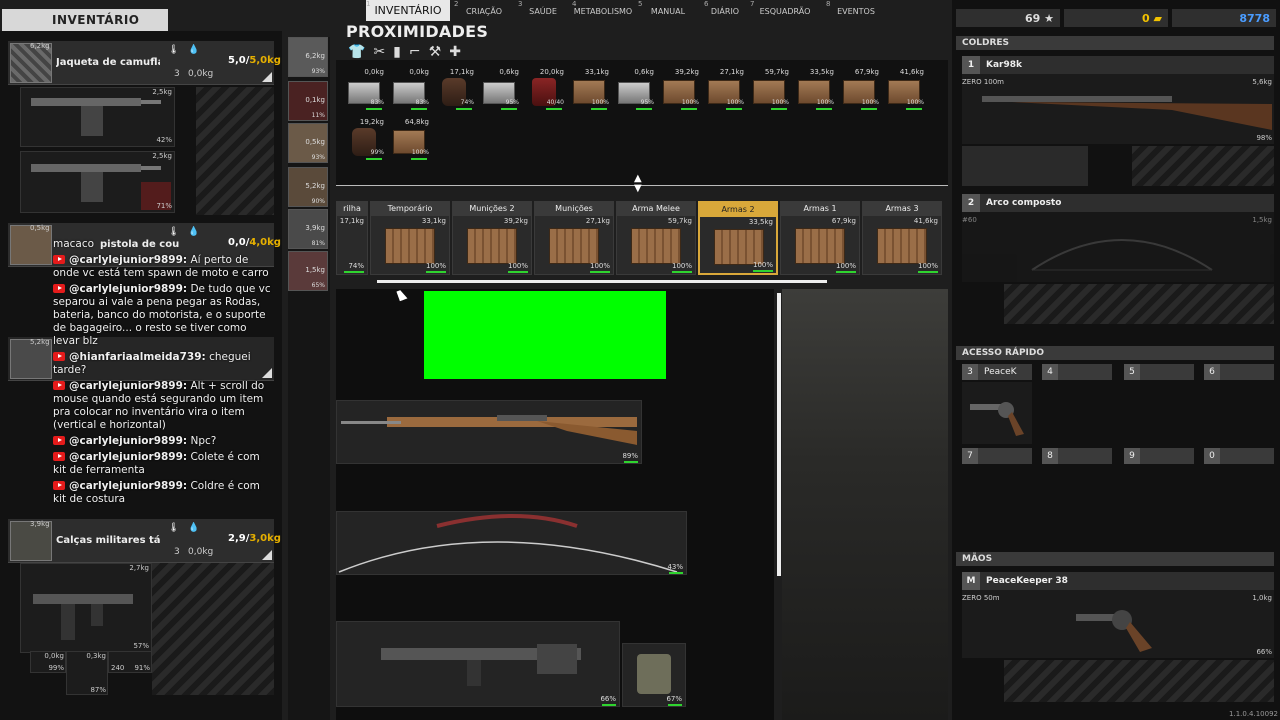 This screenshot has width=1280, height=720. I want to click on gear-capacity: 5,0/5,0kg, so click(254, 60).